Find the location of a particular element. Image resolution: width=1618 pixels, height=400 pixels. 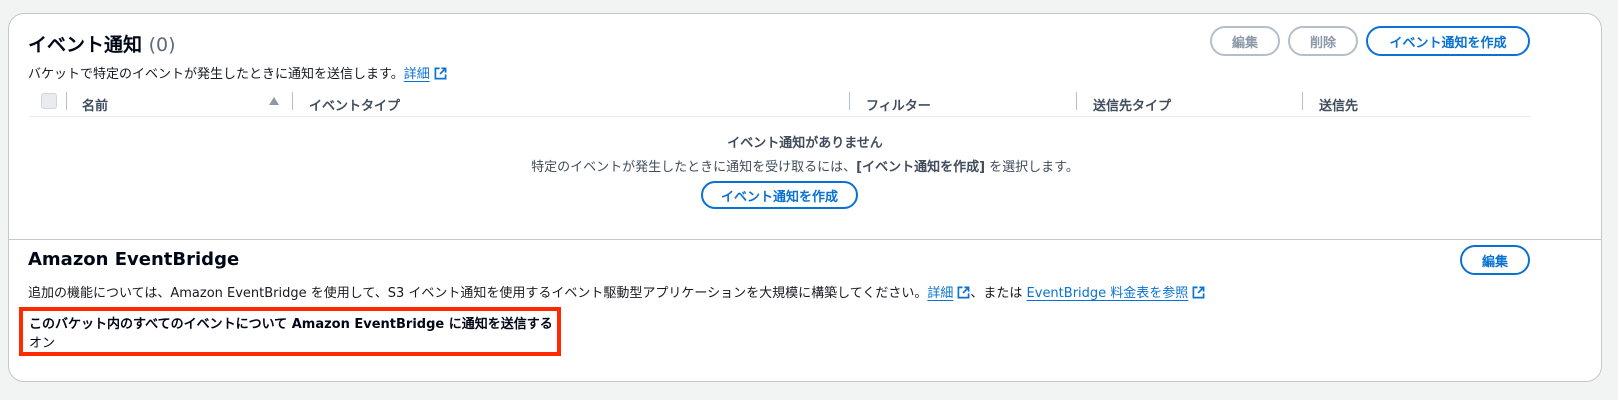

column-header-destination-type: 送信先タイプ is located at coordinates (1132, 106).